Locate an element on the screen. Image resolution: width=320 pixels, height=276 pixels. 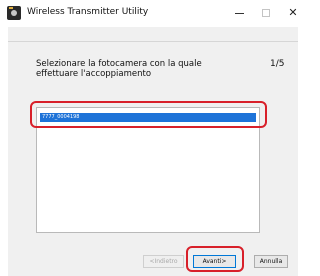
minimize-icon is located at coordinates (239, 13).